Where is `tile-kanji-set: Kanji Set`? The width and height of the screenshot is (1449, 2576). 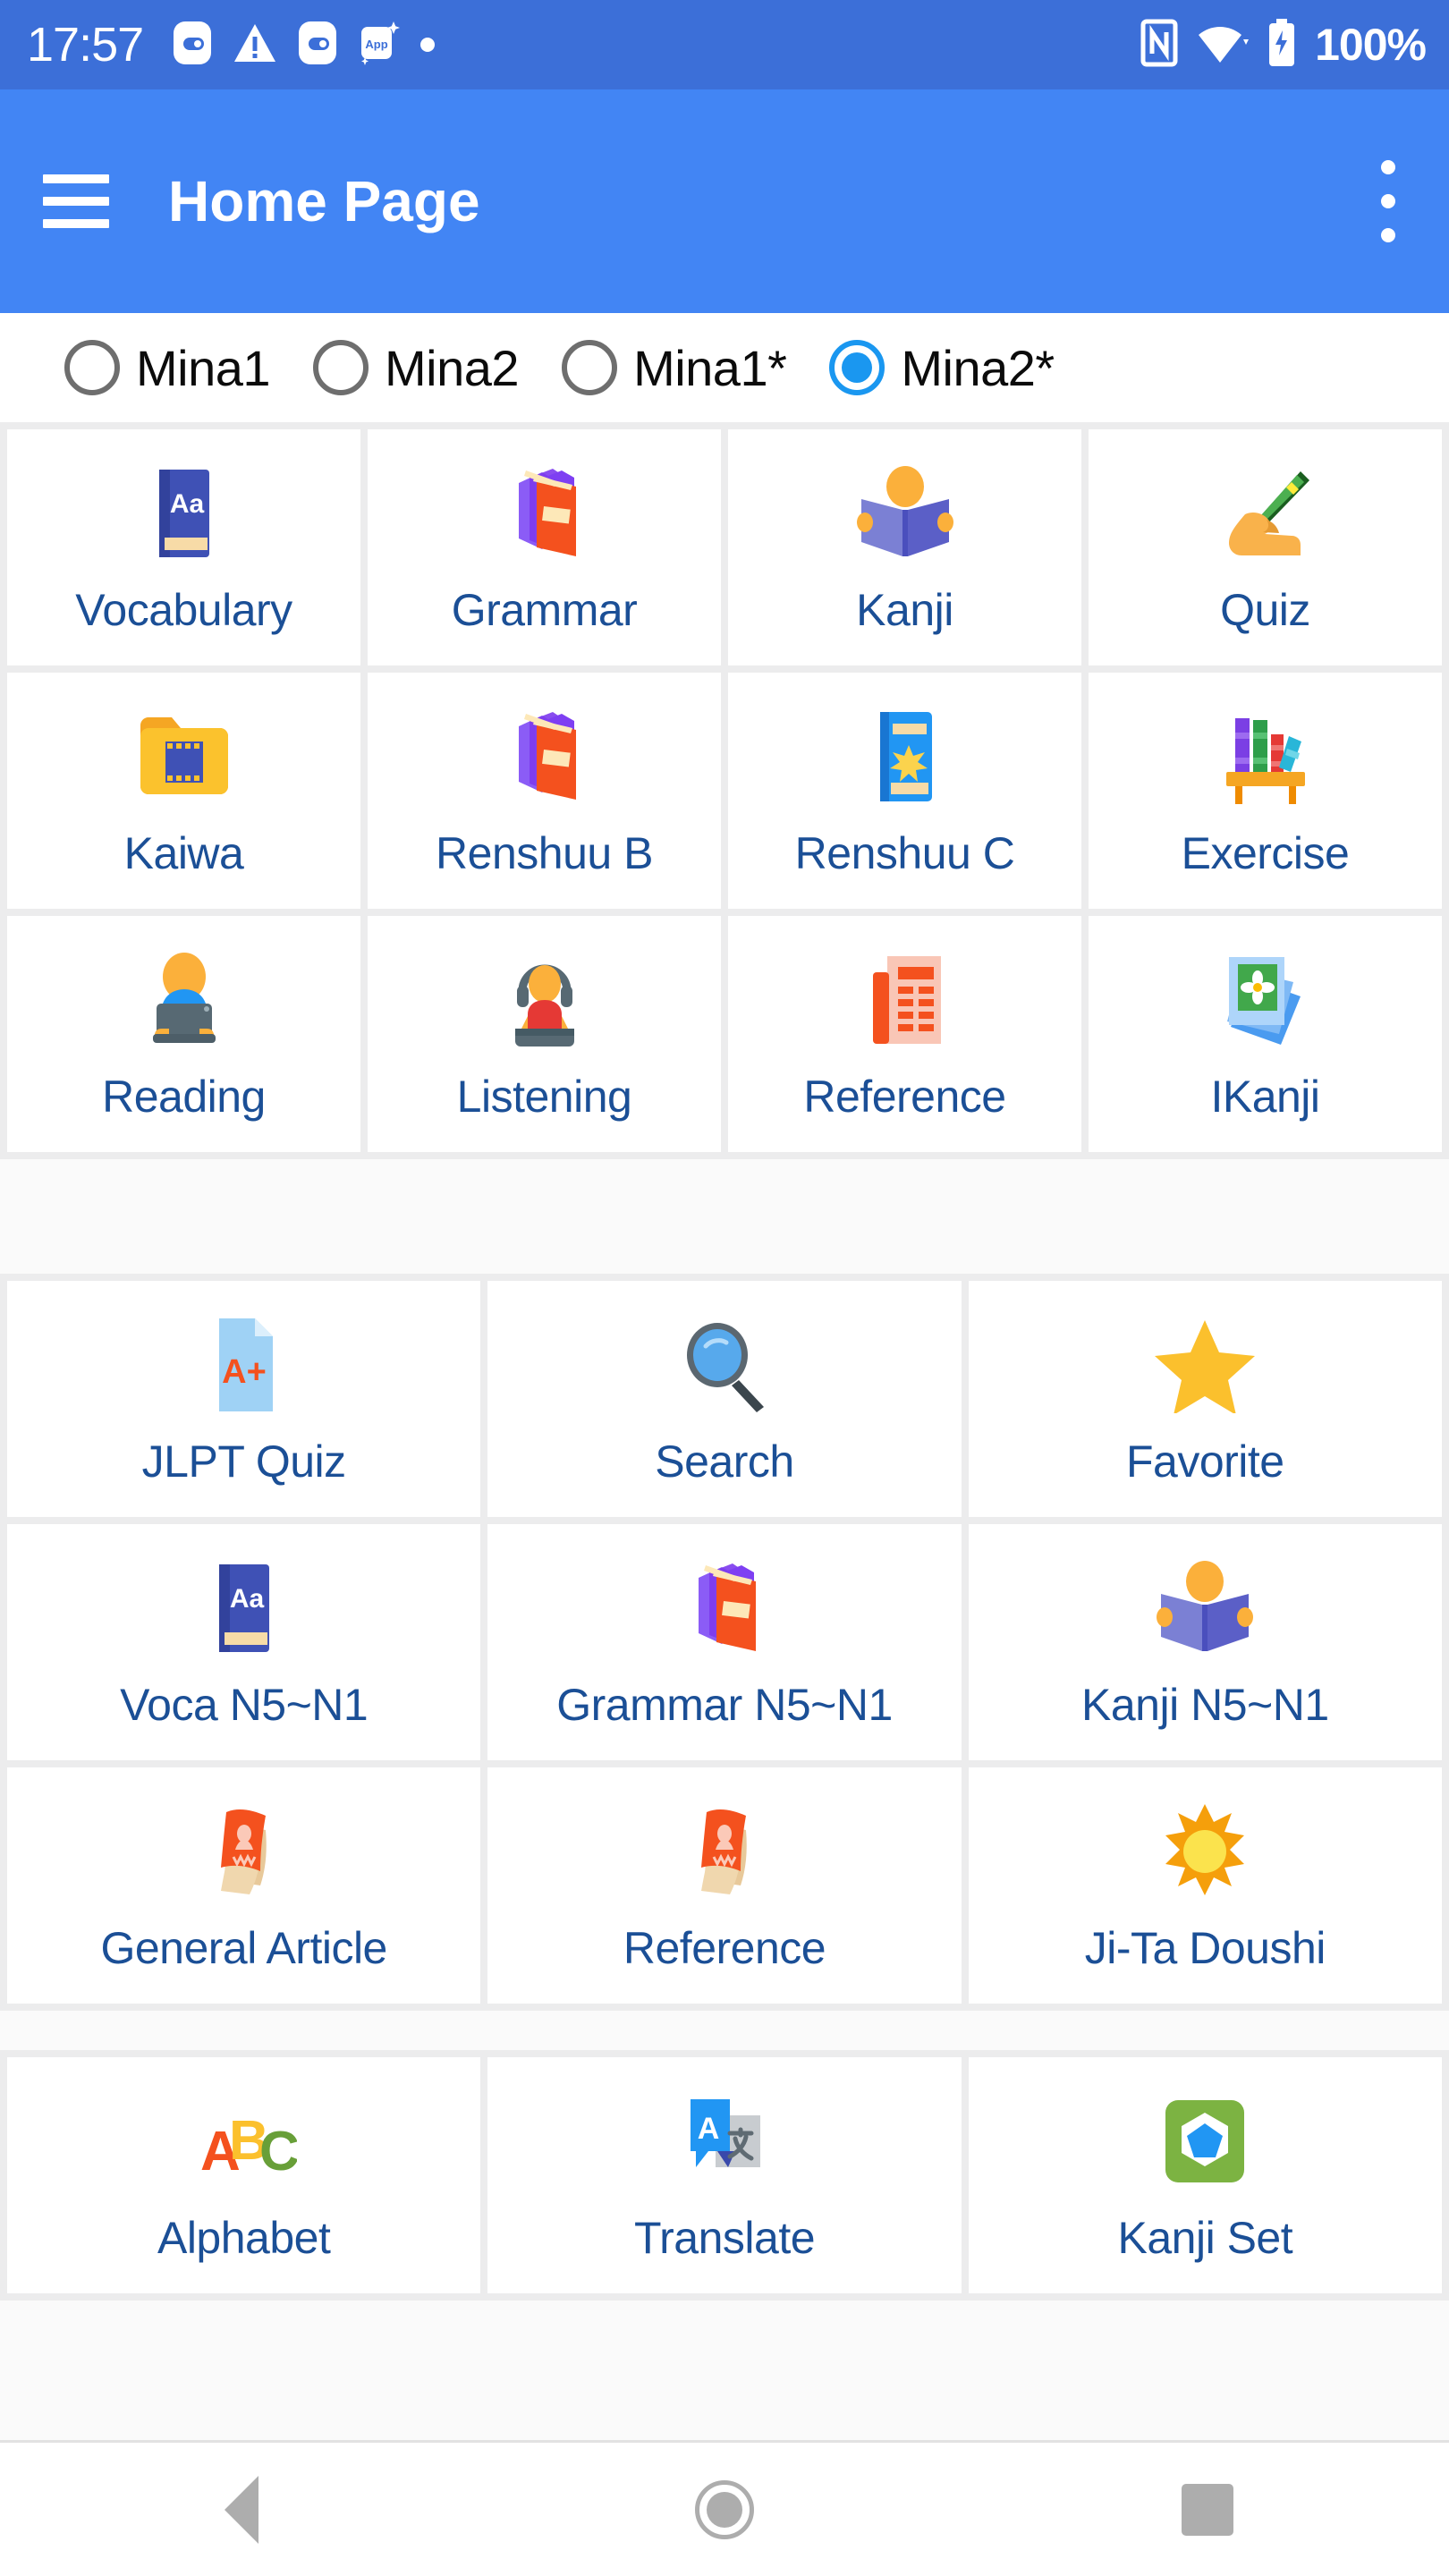 tile-kanji-set: Kanji Set is located at coordinates (1205, 2175).